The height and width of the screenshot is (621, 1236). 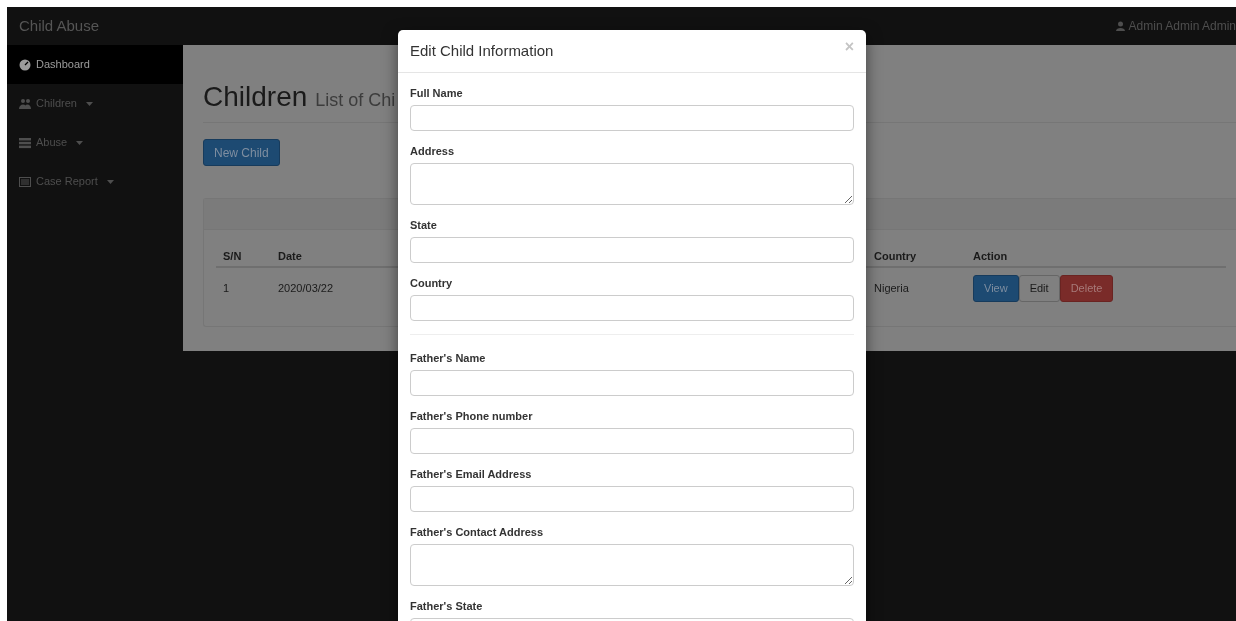 I want to click on user-menu-link: Admin Admin Admin, so click(x=1175, y=26).